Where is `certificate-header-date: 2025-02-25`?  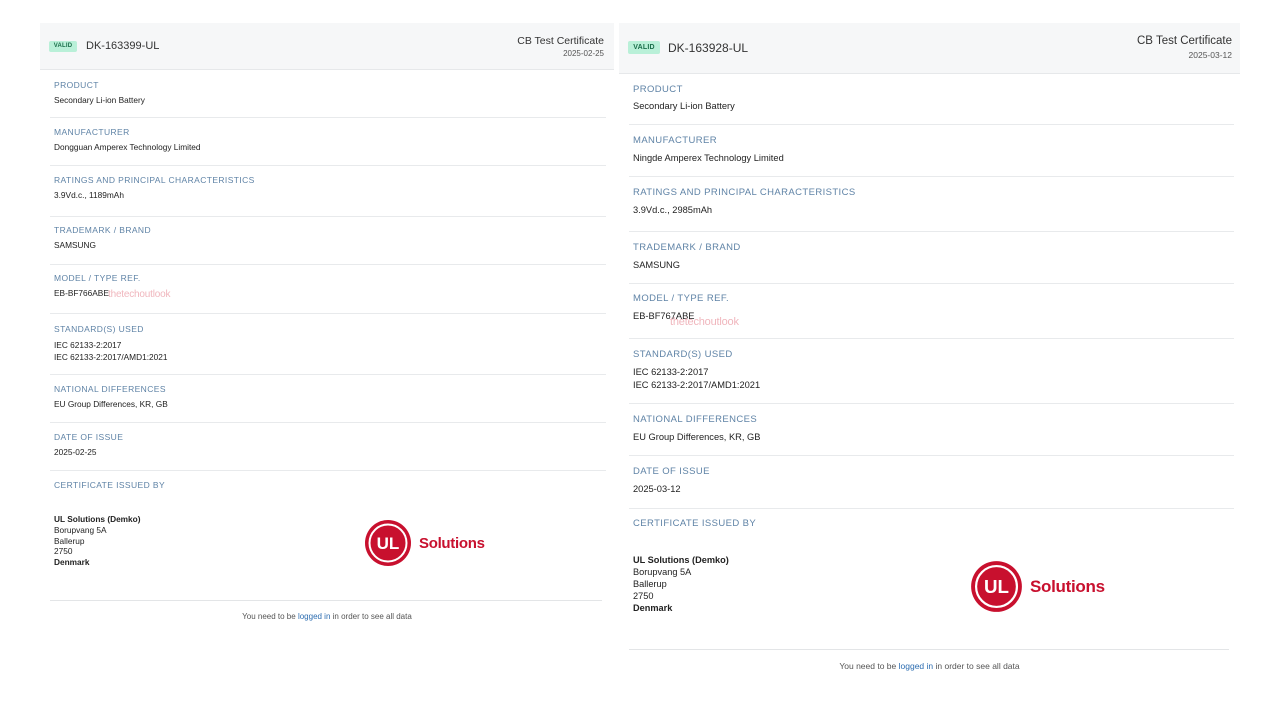 certificate-header-date: 2025-02-25 is located at coordinates (583, 53).